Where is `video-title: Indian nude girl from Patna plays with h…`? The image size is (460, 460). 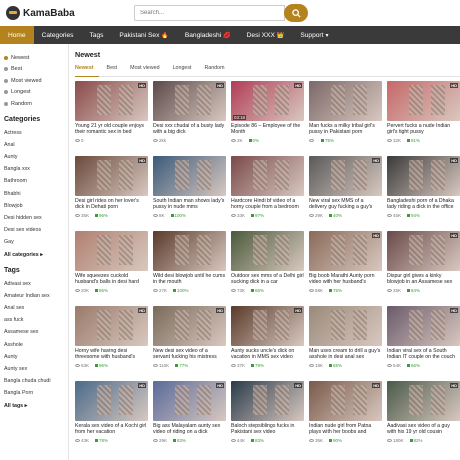 video-title: Indian nude girl from Patna plays with h… is located at coordinates (345, 429).